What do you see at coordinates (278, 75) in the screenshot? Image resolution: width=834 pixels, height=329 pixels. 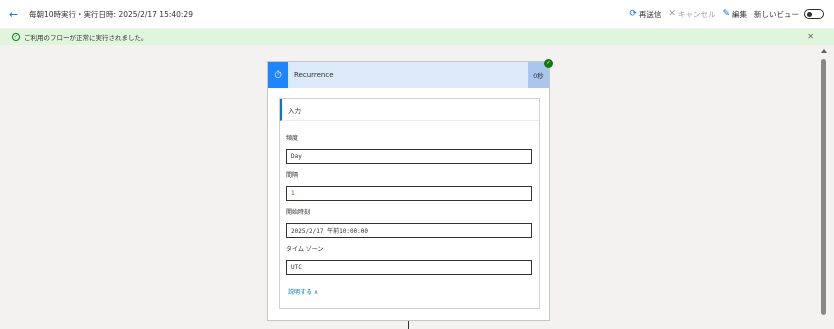 I see `timer-icon: ⏱` at bounding box center [278, 75].